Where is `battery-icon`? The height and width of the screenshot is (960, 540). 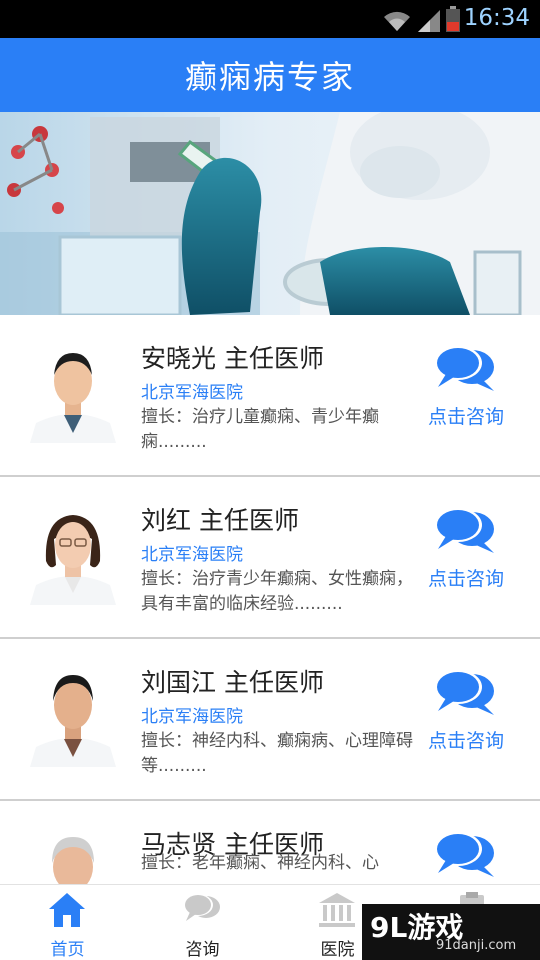
battery-icon is located at coordinates (453, 19).